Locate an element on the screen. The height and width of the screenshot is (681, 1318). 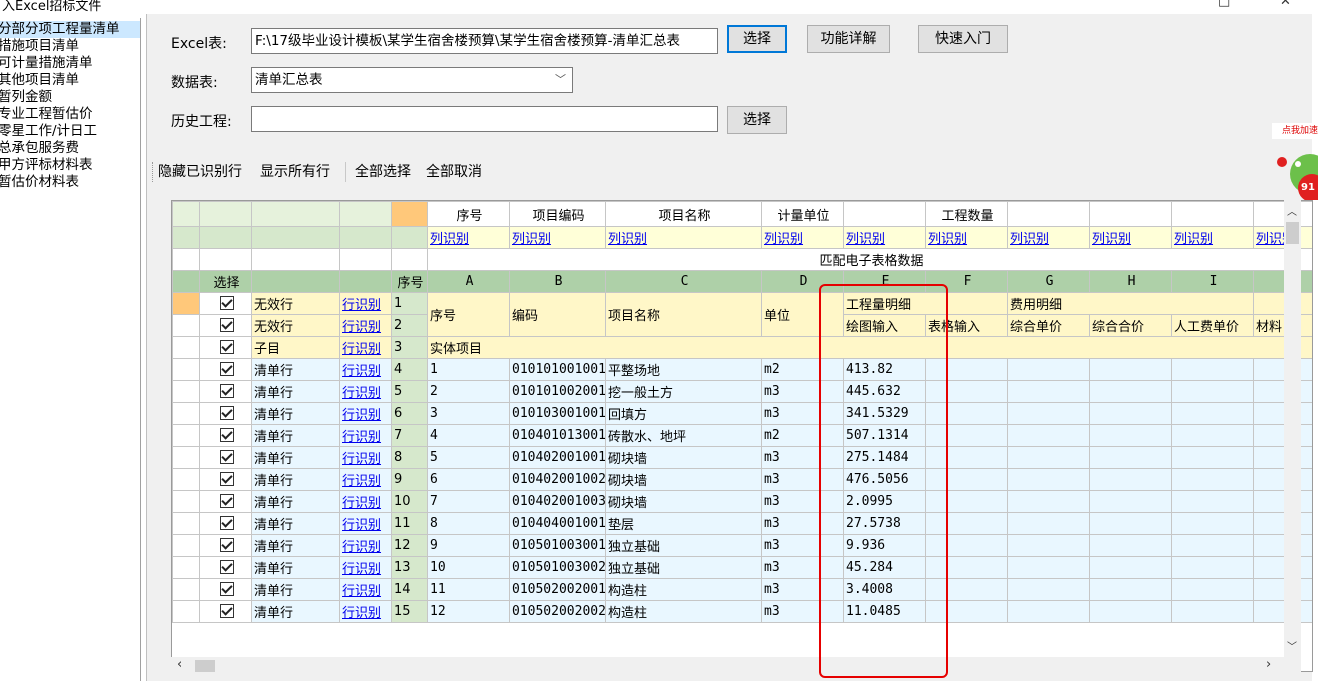
tree-item: 其他项目清单 is located at coordinates (70, 80).